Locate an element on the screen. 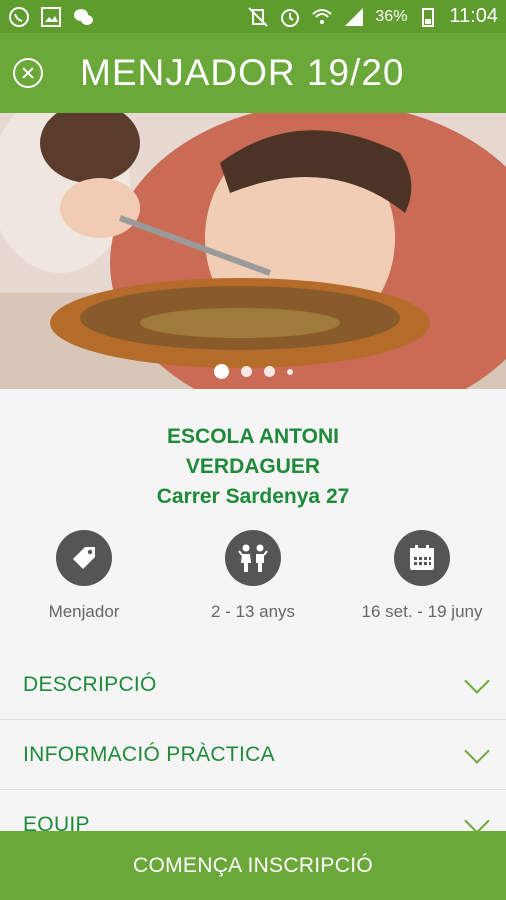 This screenshot has height=900, width=506. status-bar: 36% 11:04 is located at coordinates (253, 16).